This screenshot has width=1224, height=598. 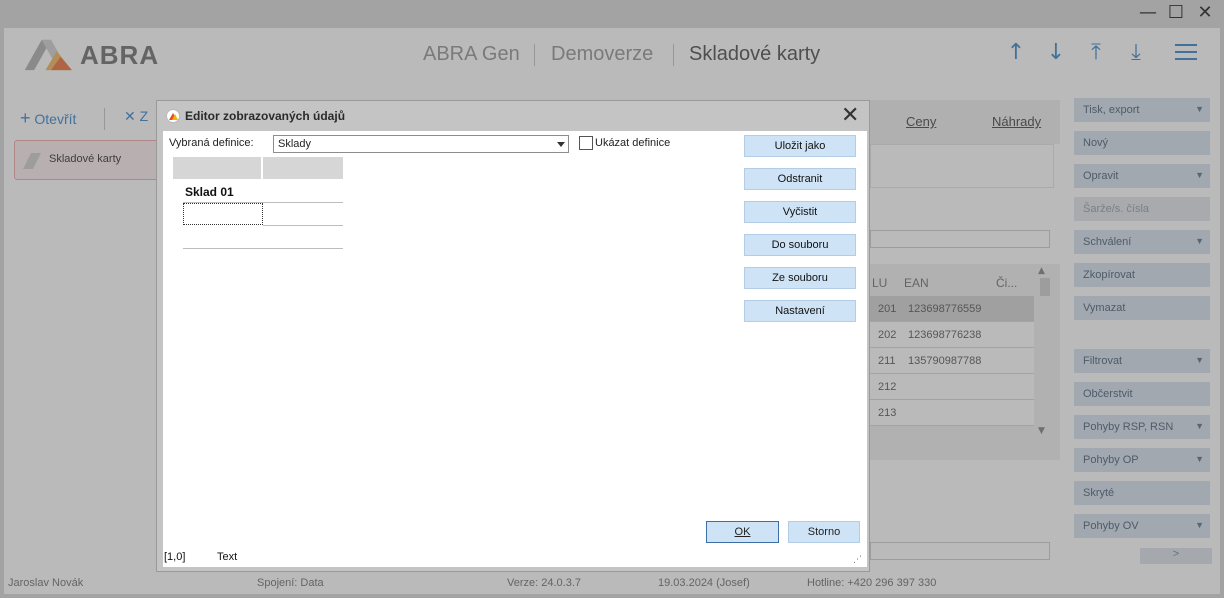 What do you see at coordinates (211, 143) in the screenshot?
I see `definition-label: Vybraná definice:` at bounding box center [211, 143].